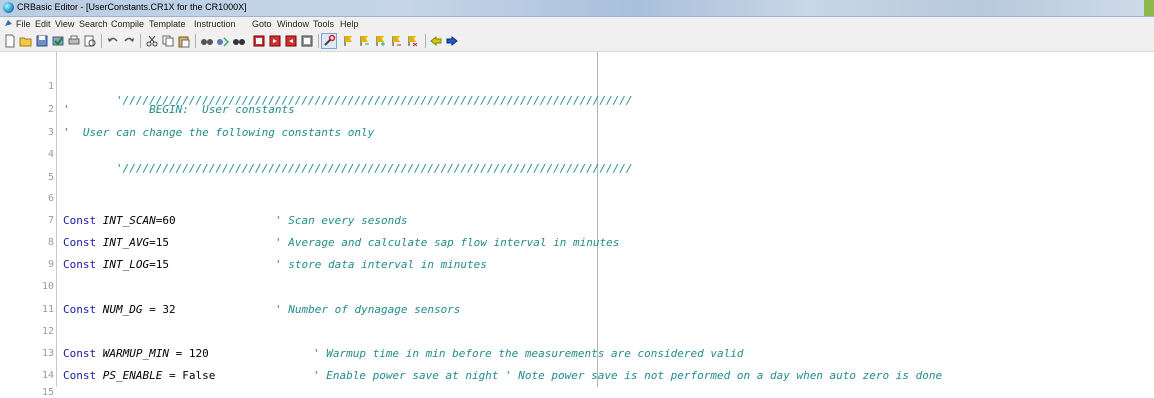 This screenshot has height=398, width=1154. Describe the element at coordinates (291, 41) in the screenshot. I see `bookmark-prev-icon` at that location.